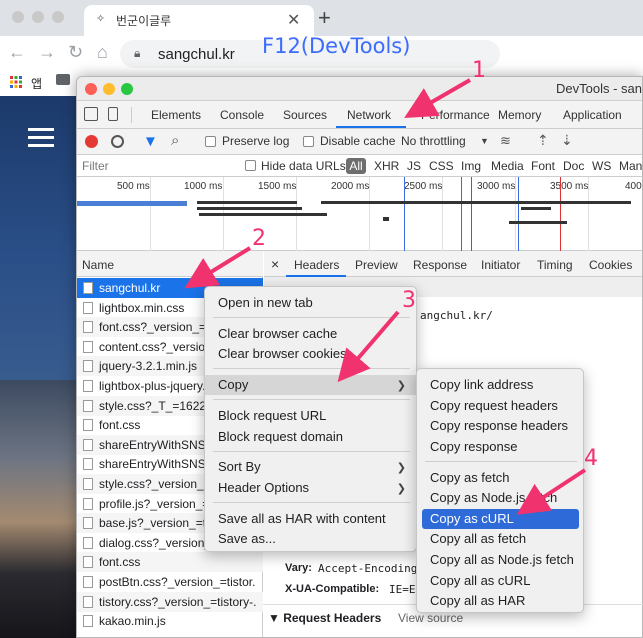 This screenshot has height=638, width=643. What do you see at coordinates (113, 114) in the screenshot?
I see `device-toolbar-icon` at bounding box center [113, 114].